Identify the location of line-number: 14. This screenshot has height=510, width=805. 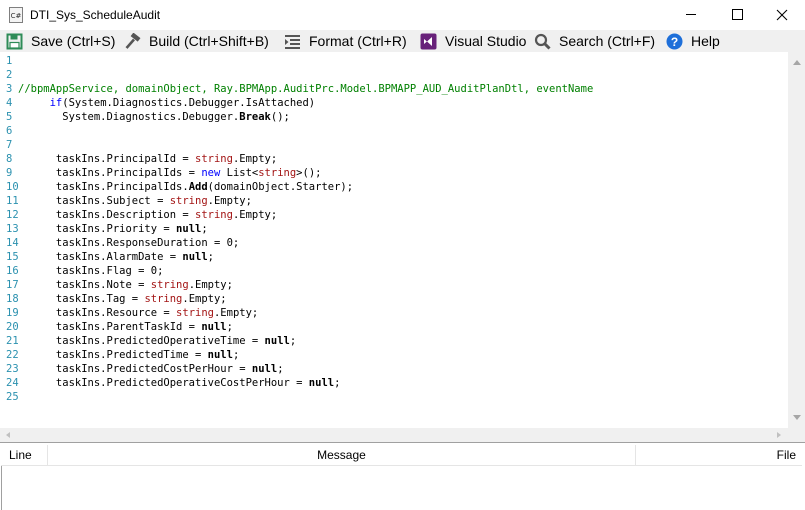
(12, 243).